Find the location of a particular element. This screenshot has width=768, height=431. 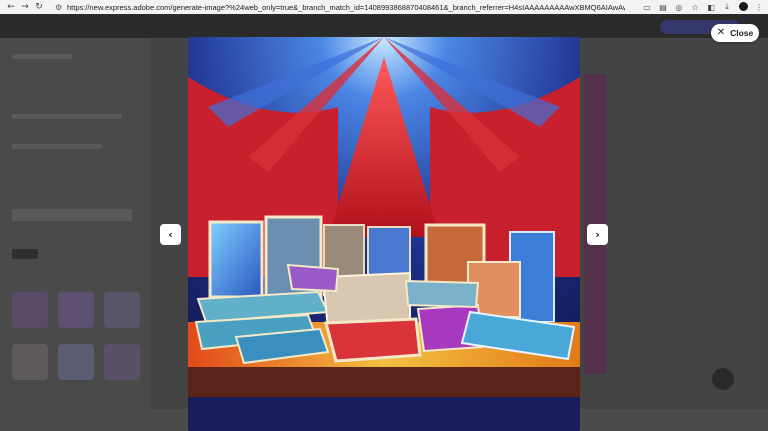

translate-icon: ▤ is located at coordinates (663, 7).